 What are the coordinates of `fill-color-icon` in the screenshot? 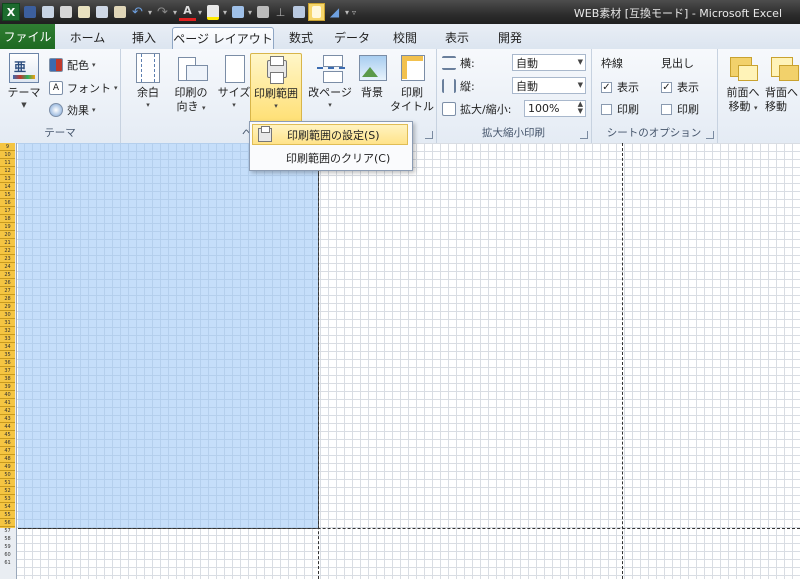 It's located at (212, 12).